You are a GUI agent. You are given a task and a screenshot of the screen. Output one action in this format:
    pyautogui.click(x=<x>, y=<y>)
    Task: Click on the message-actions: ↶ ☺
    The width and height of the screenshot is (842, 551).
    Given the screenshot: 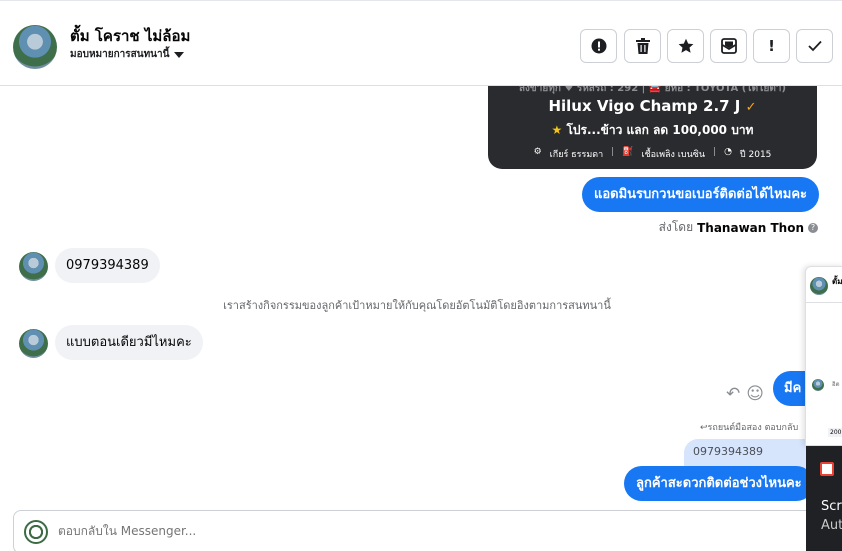 What is the action you would take?
    pyautogui.click(x=745, y=394)
    